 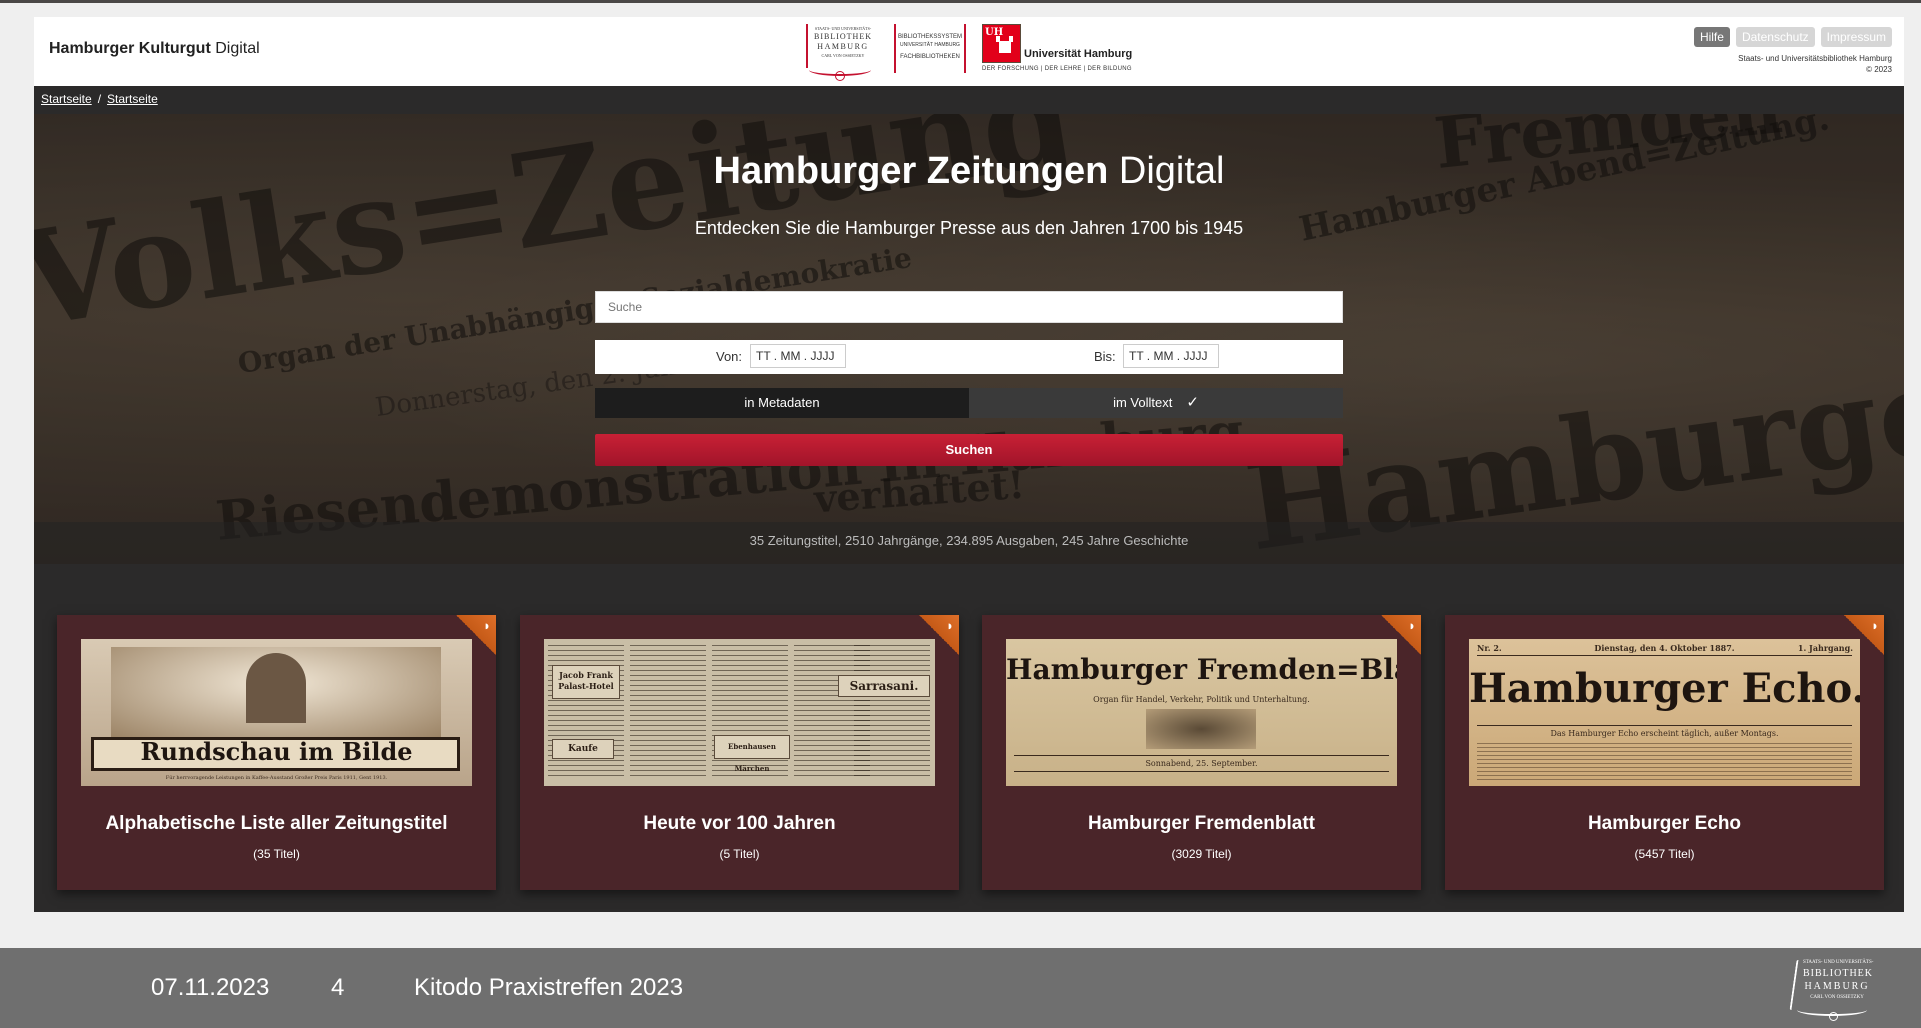 What do you see at coordinates (1201, 669) in the screenshot?
I see `thumb-headline: Hamburger Fremden=Blatt.` at bounding box center [1201, 669].